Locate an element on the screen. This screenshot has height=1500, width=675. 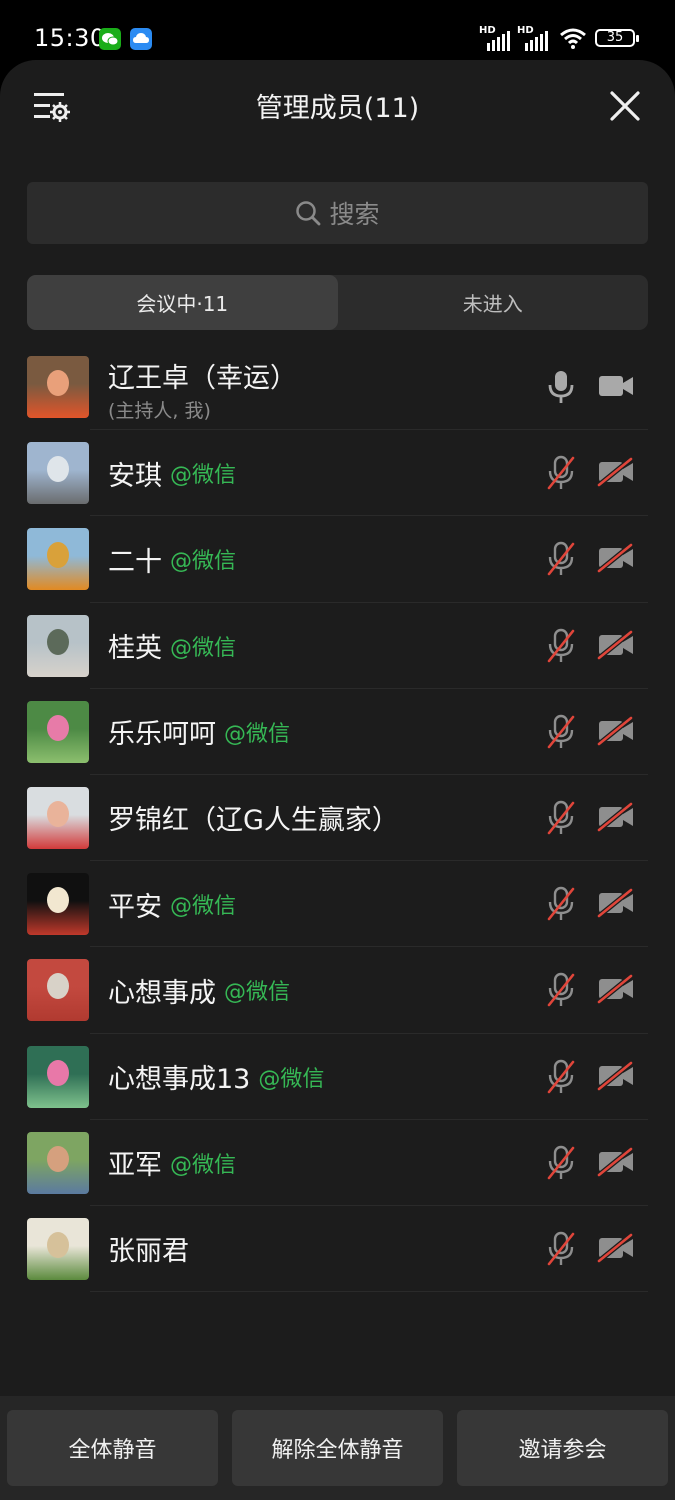
mute-all-button: 全体静音 is located at coordinates (112, 1448).